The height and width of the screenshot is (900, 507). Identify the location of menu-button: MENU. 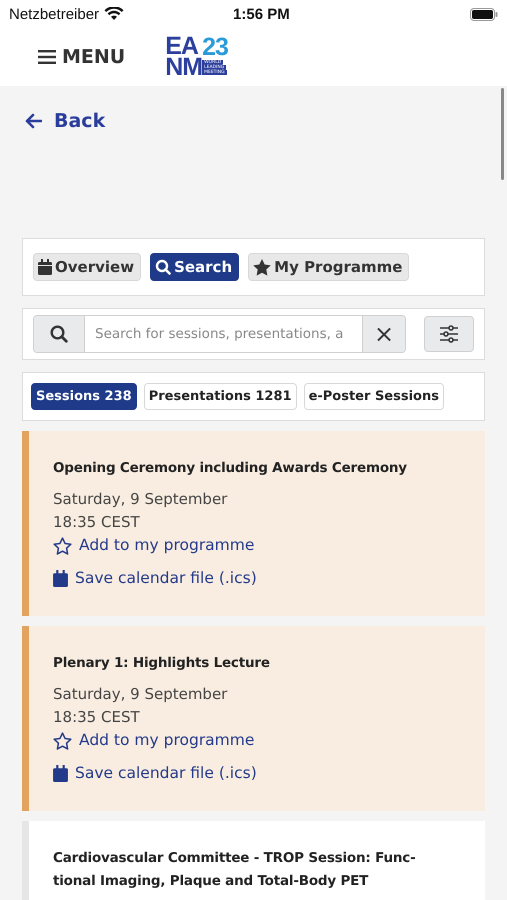
(82, 57).